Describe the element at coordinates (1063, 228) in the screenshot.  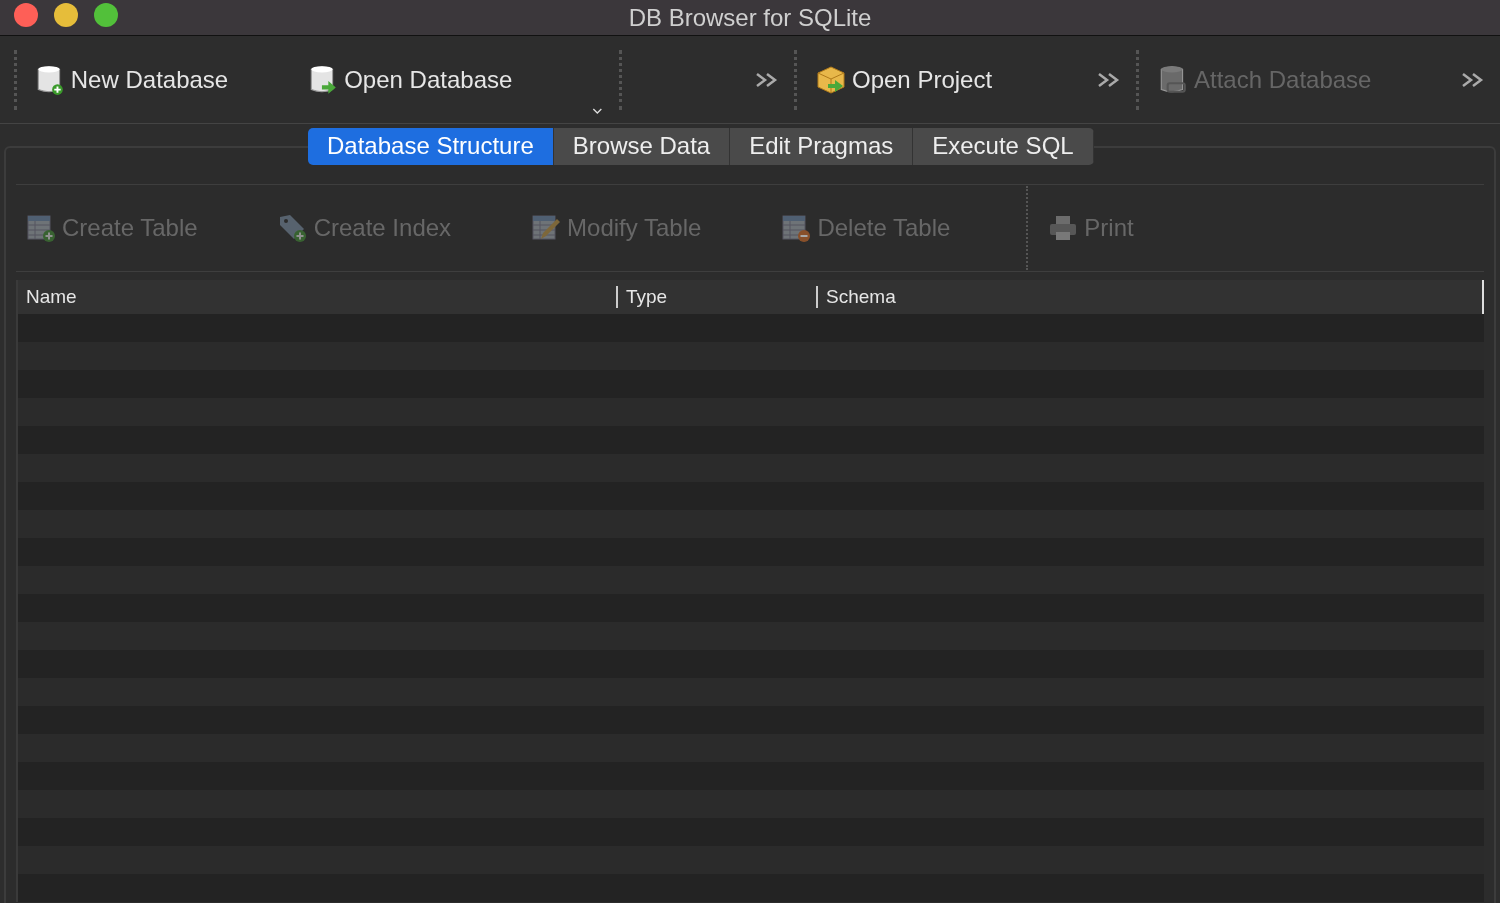
I see `printer-icon` at that location.